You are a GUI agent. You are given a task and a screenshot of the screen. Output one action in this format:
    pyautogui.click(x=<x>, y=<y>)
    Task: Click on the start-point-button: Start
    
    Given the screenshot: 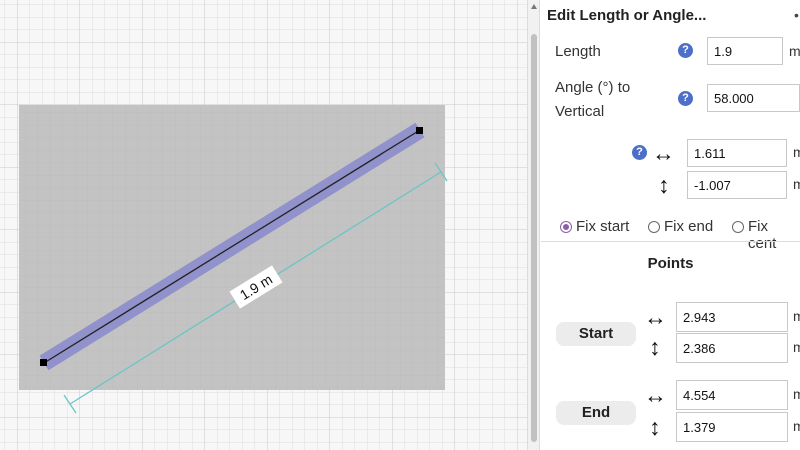 What is the action you would take?
    pyautogui.click(x=596, y=334)
    